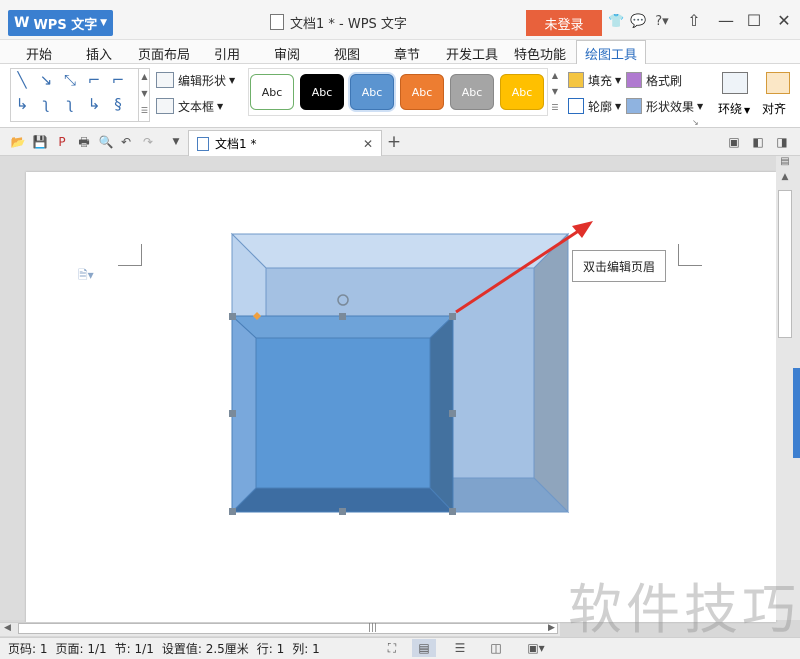  What do you see at coordinates (684, 609) in the screenshot?
I see `watermark-text: 软件技巧` at bounding box center [684, 609].